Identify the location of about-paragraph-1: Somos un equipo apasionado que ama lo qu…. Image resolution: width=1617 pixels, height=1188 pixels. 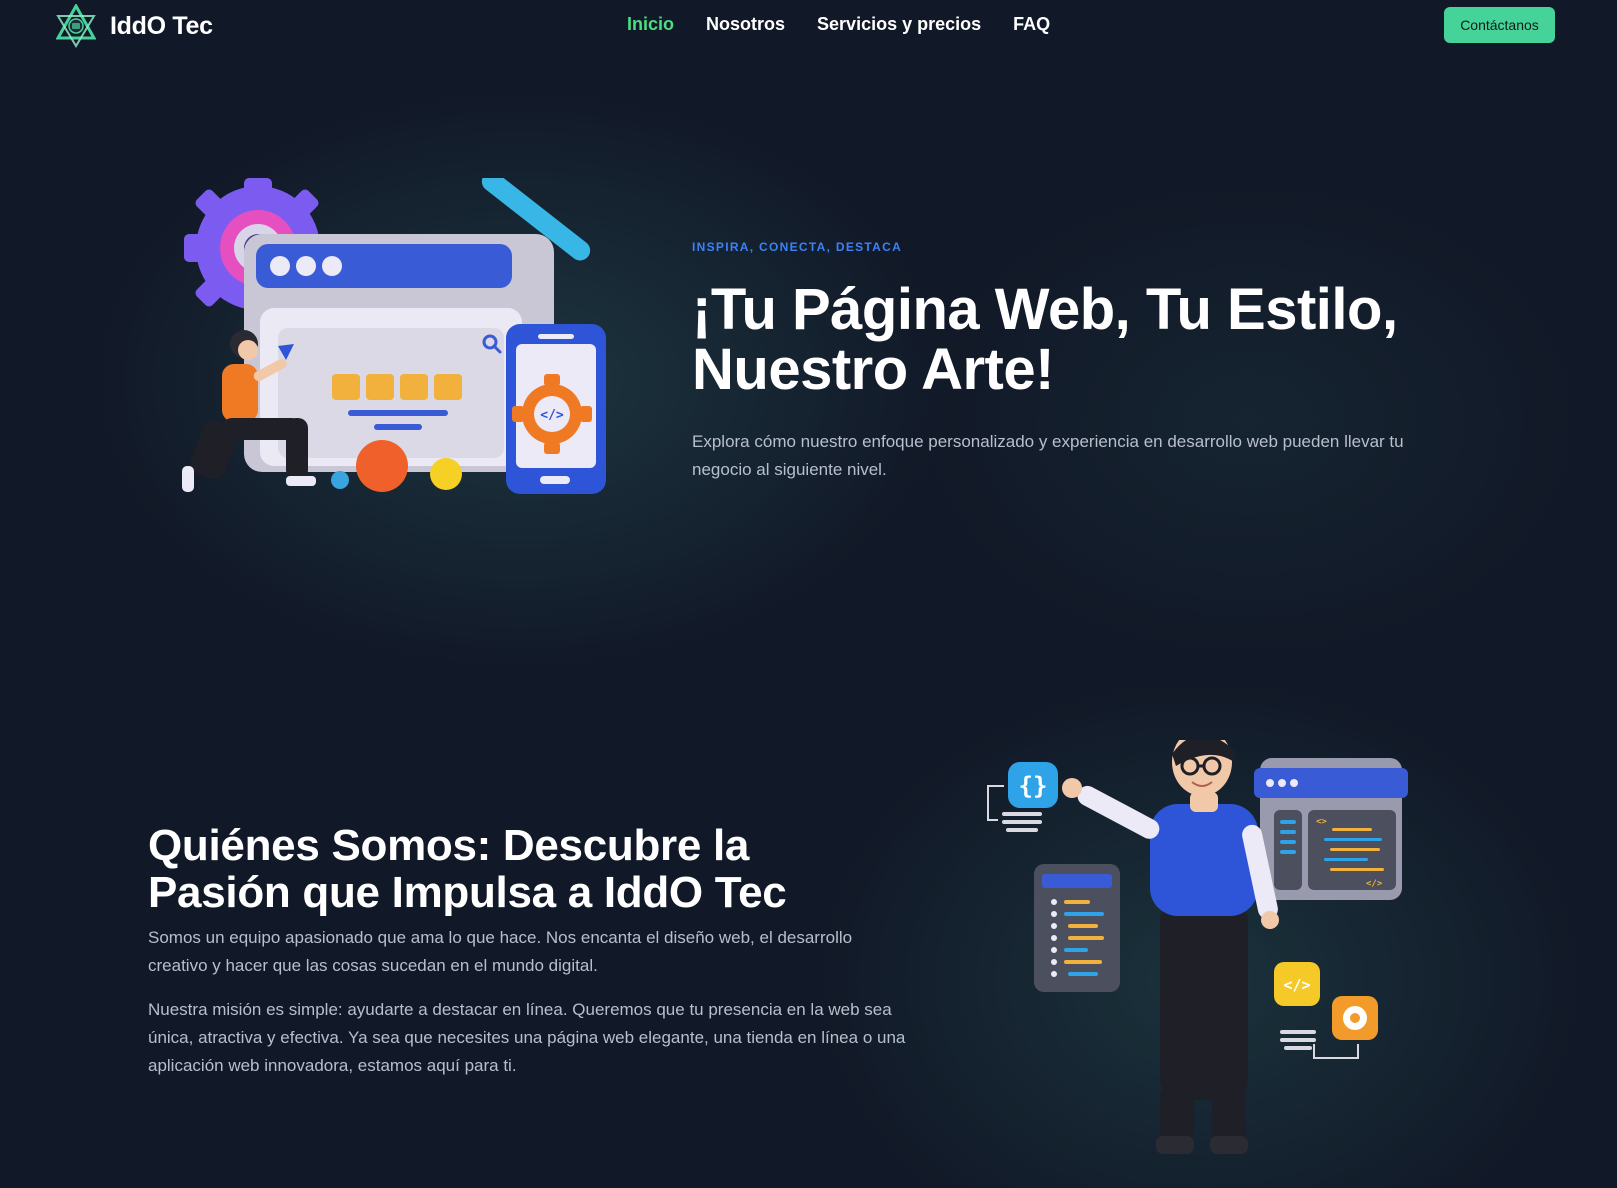
(500, 951).